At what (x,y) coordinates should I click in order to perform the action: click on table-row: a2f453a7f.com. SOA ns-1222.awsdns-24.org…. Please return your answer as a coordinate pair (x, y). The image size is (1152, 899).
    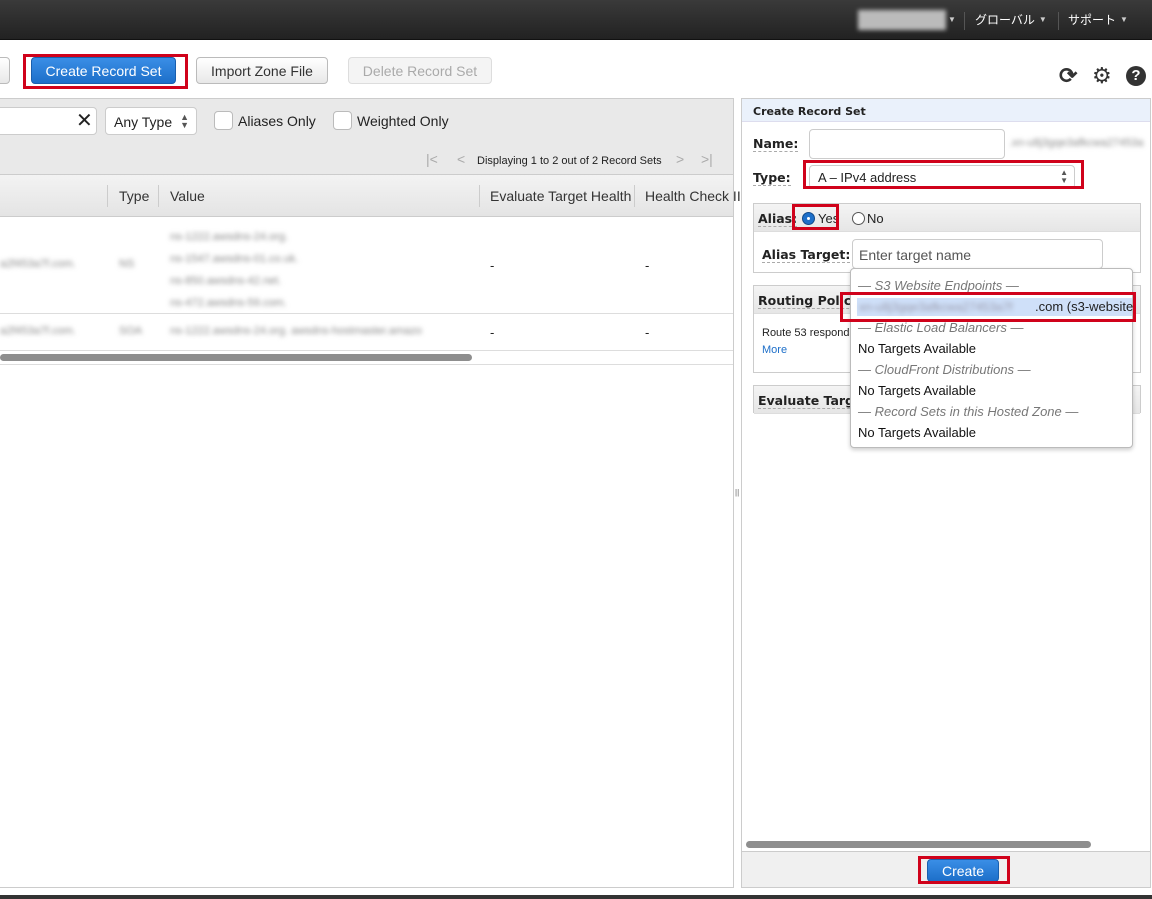
    Looking at the image, I should click on (366, 332).